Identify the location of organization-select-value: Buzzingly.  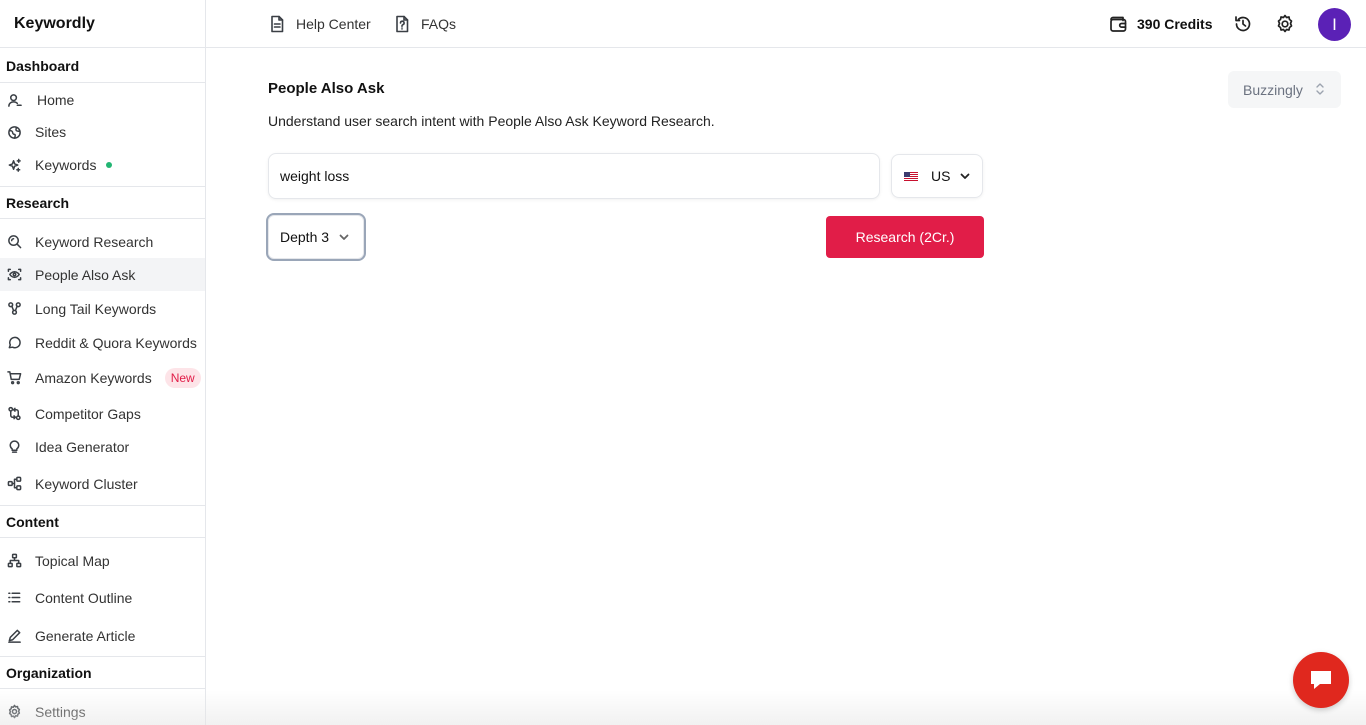
(1273, 89).